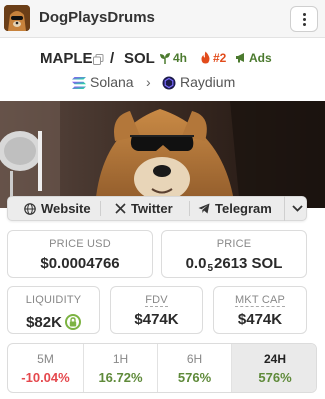 This screenshot has width=325, height=399. I want to click on ads-label: Ads, so click(260, 58).